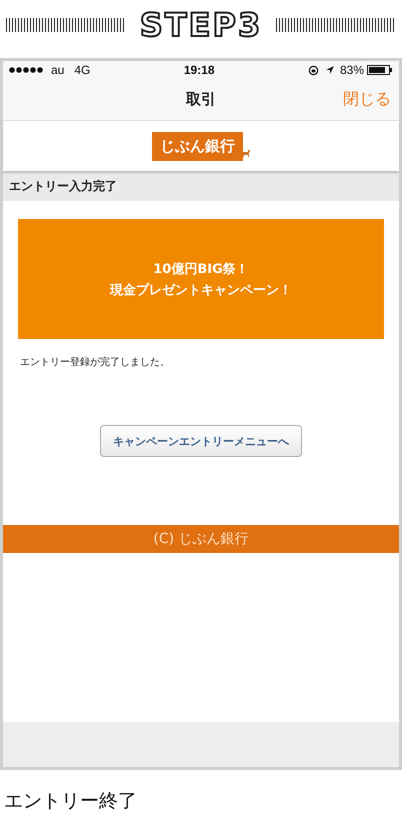  I want to click on location-arrow-icon, so click(329, 70).